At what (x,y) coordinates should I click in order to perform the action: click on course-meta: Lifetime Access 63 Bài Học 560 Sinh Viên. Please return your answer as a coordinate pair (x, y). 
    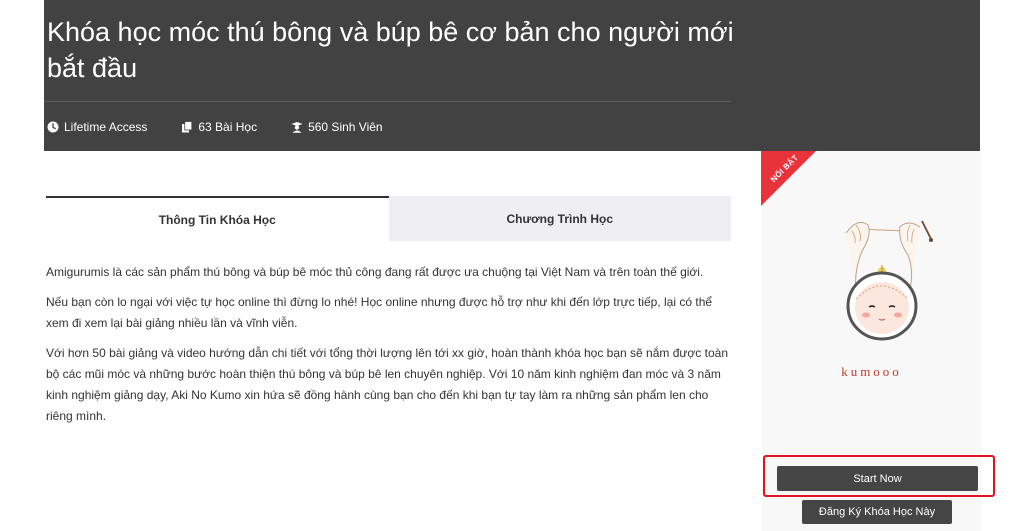
    Looking at the image, I should click on (232, 127).